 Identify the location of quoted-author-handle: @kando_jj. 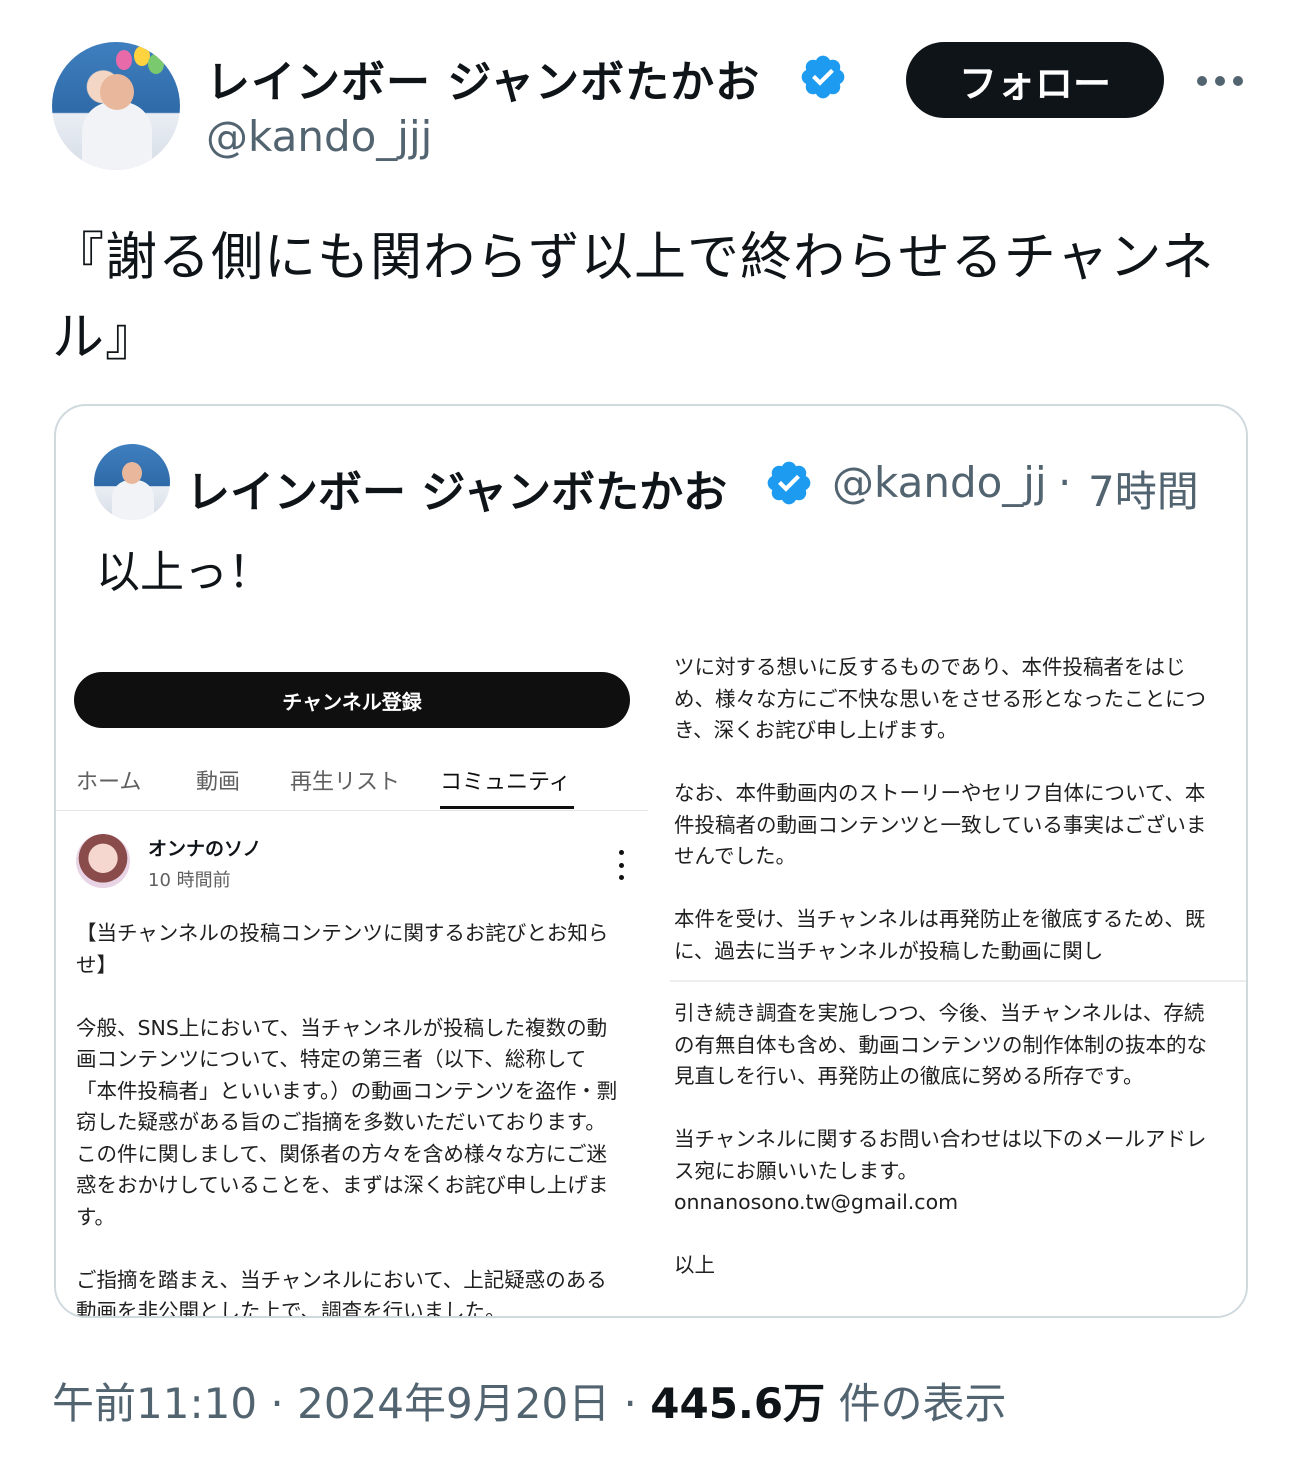
(939, 482).